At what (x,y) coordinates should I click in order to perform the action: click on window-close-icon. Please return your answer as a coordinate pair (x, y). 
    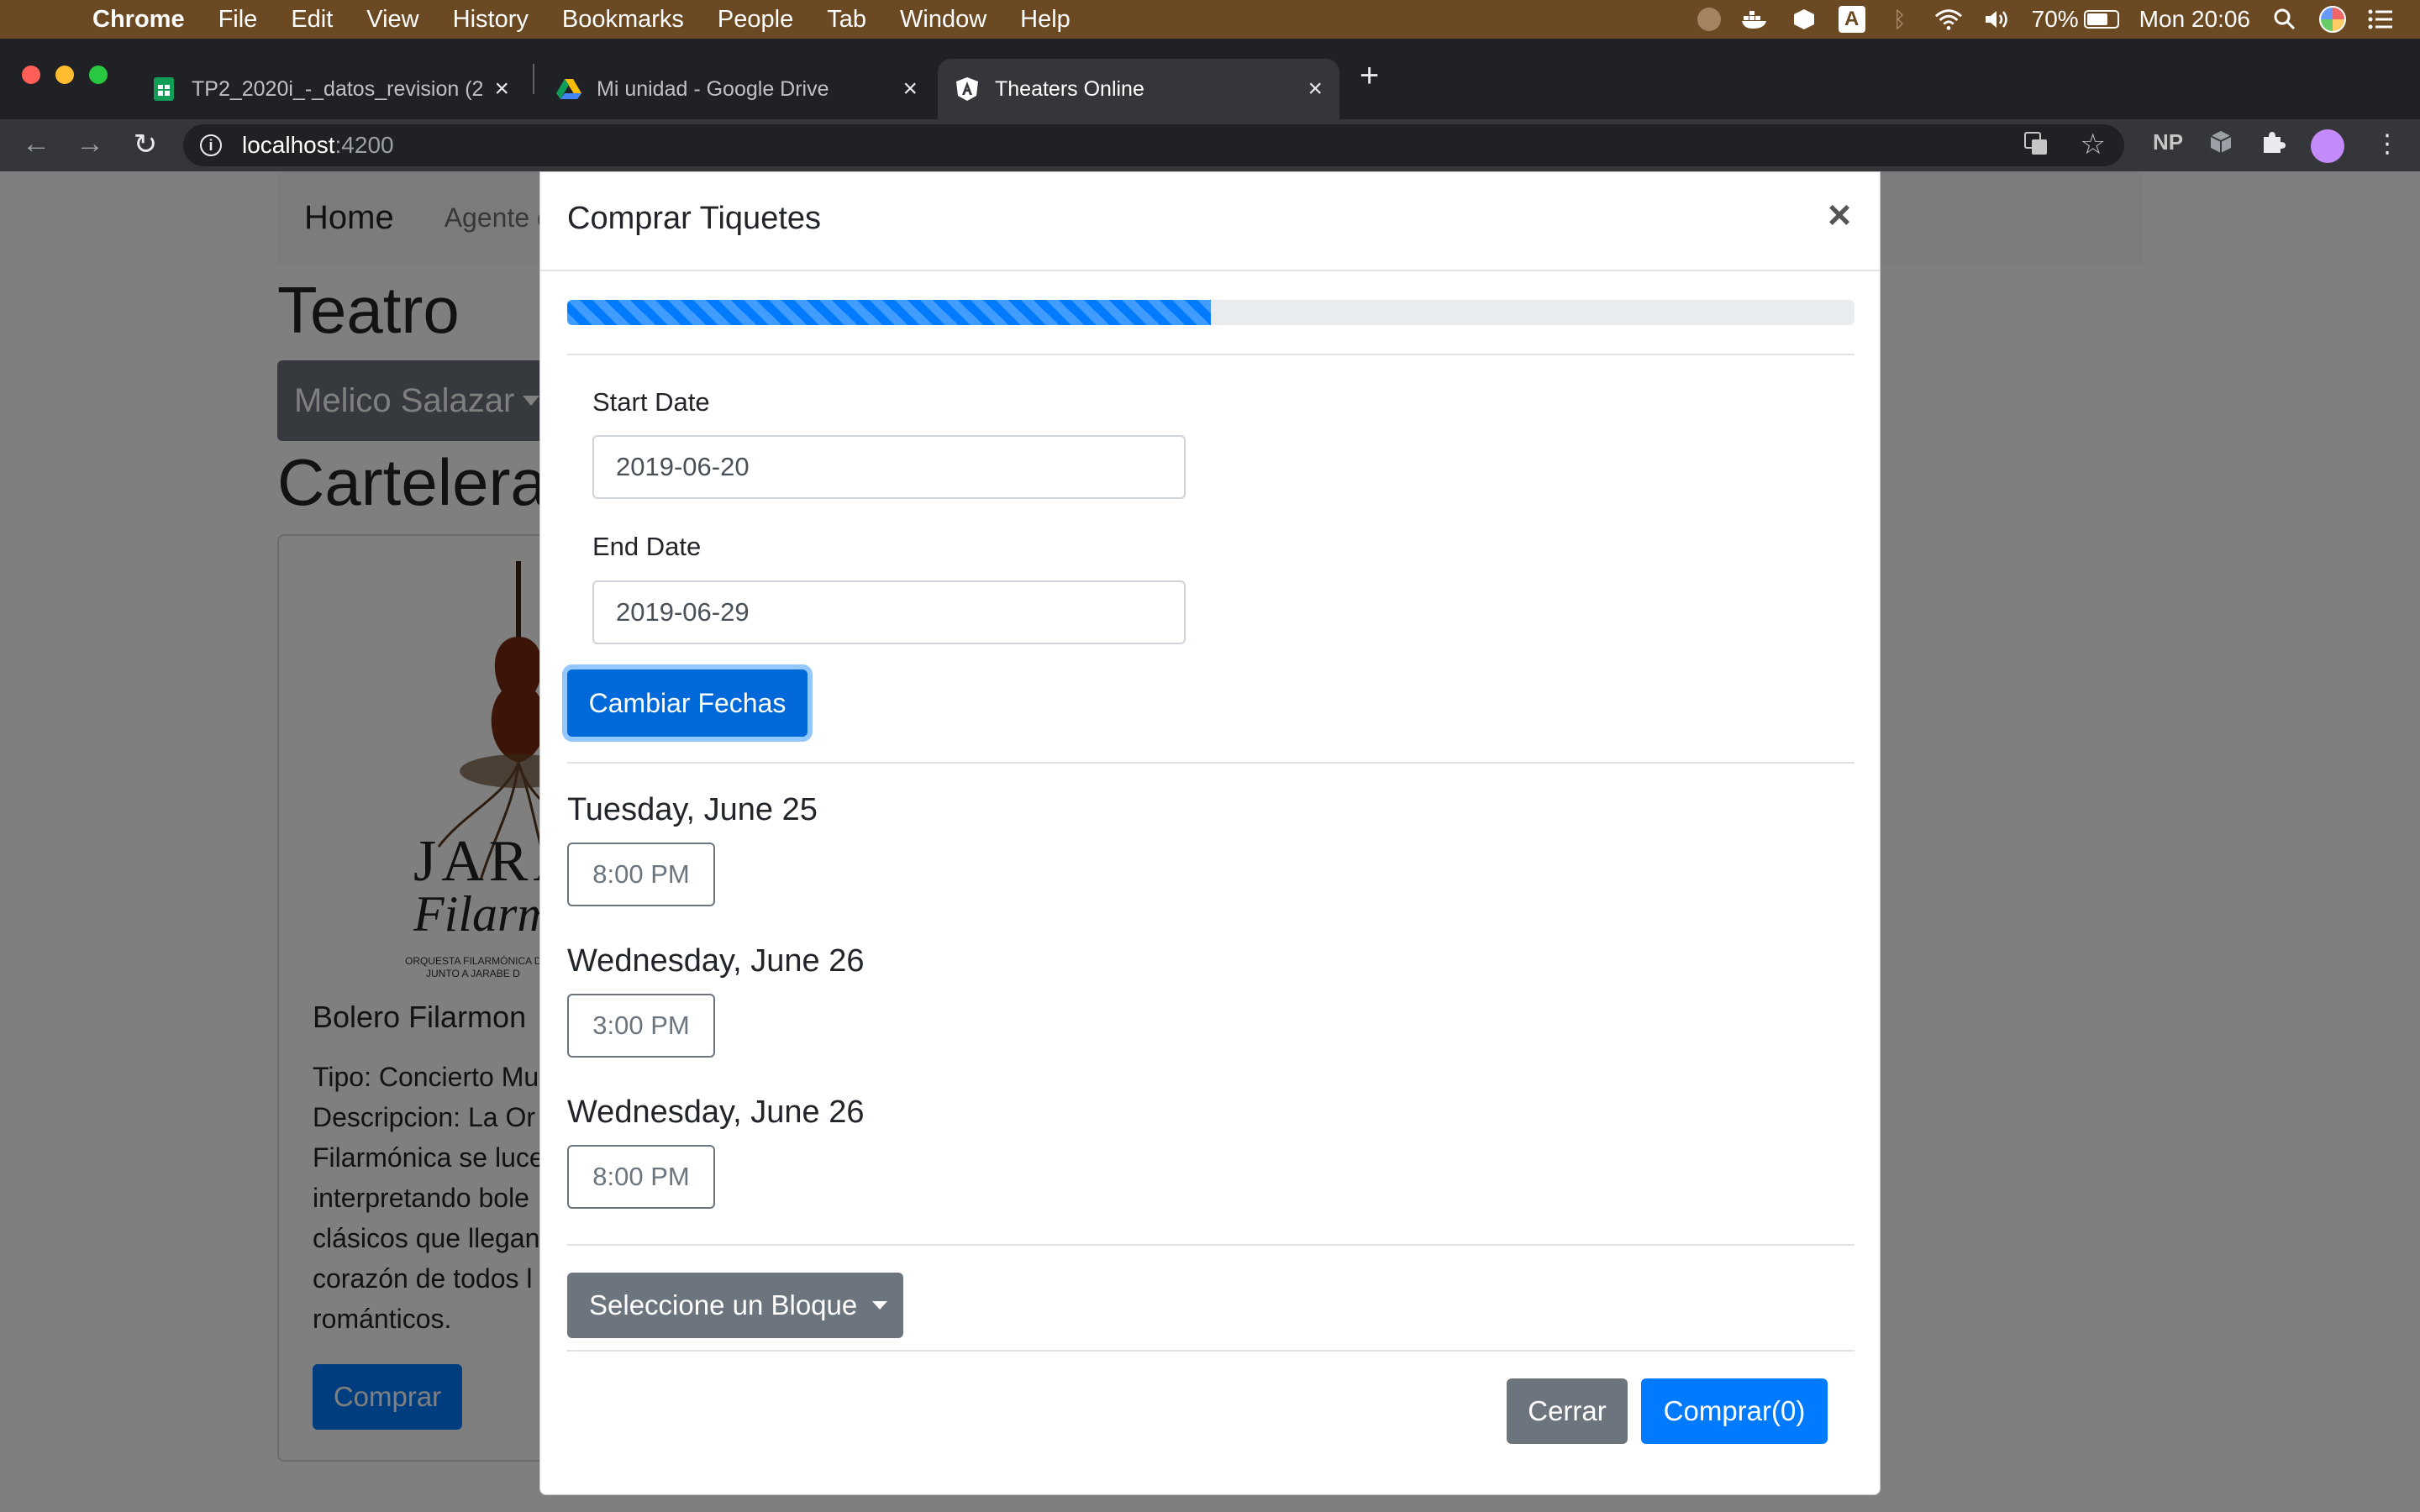
    Looking at the image, I should click on (31, 75).